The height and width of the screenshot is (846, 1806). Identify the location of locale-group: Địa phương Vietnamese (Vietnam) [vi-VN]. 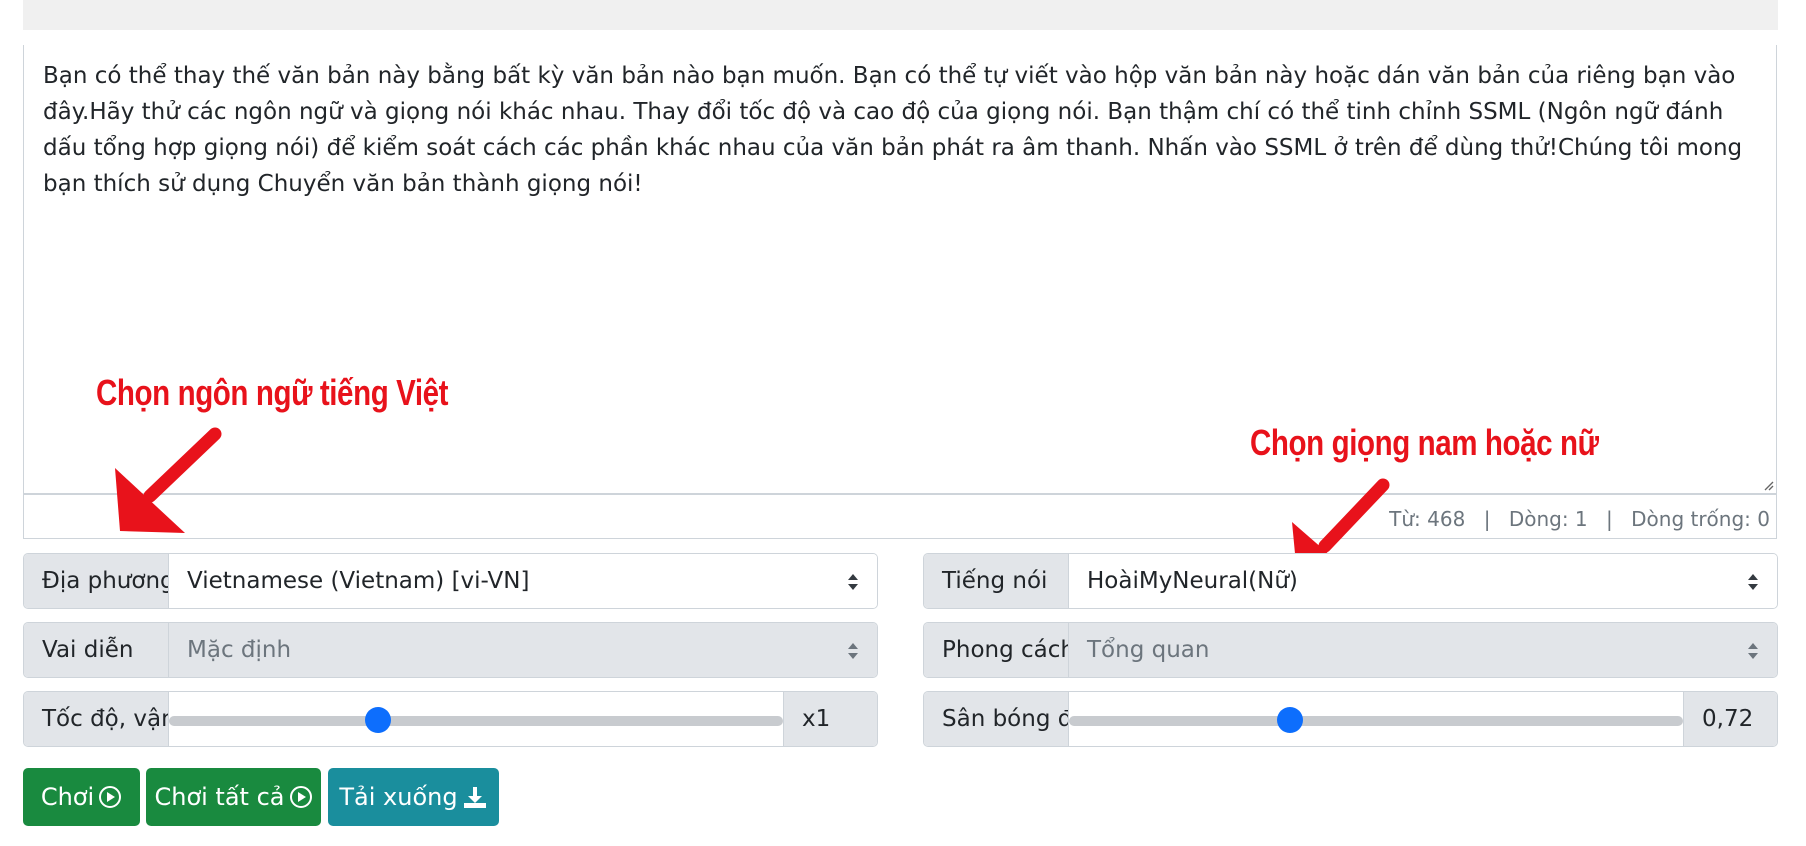
(450, 581).